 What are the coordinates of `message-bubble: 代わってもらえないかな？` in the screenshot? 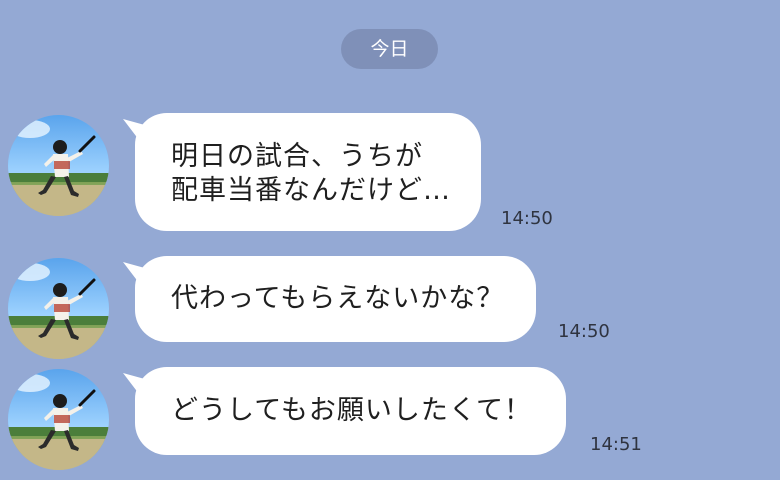 It's located at (335, 299).